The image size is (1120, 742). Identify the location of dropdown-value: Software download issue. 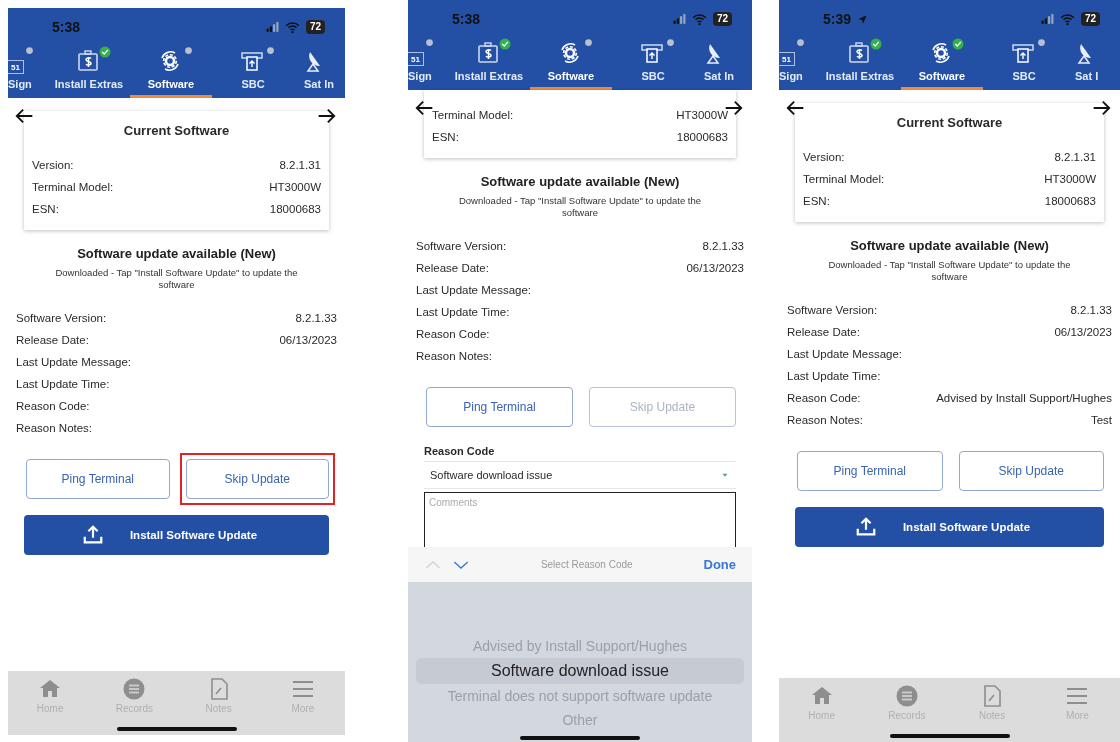
(491, 475).